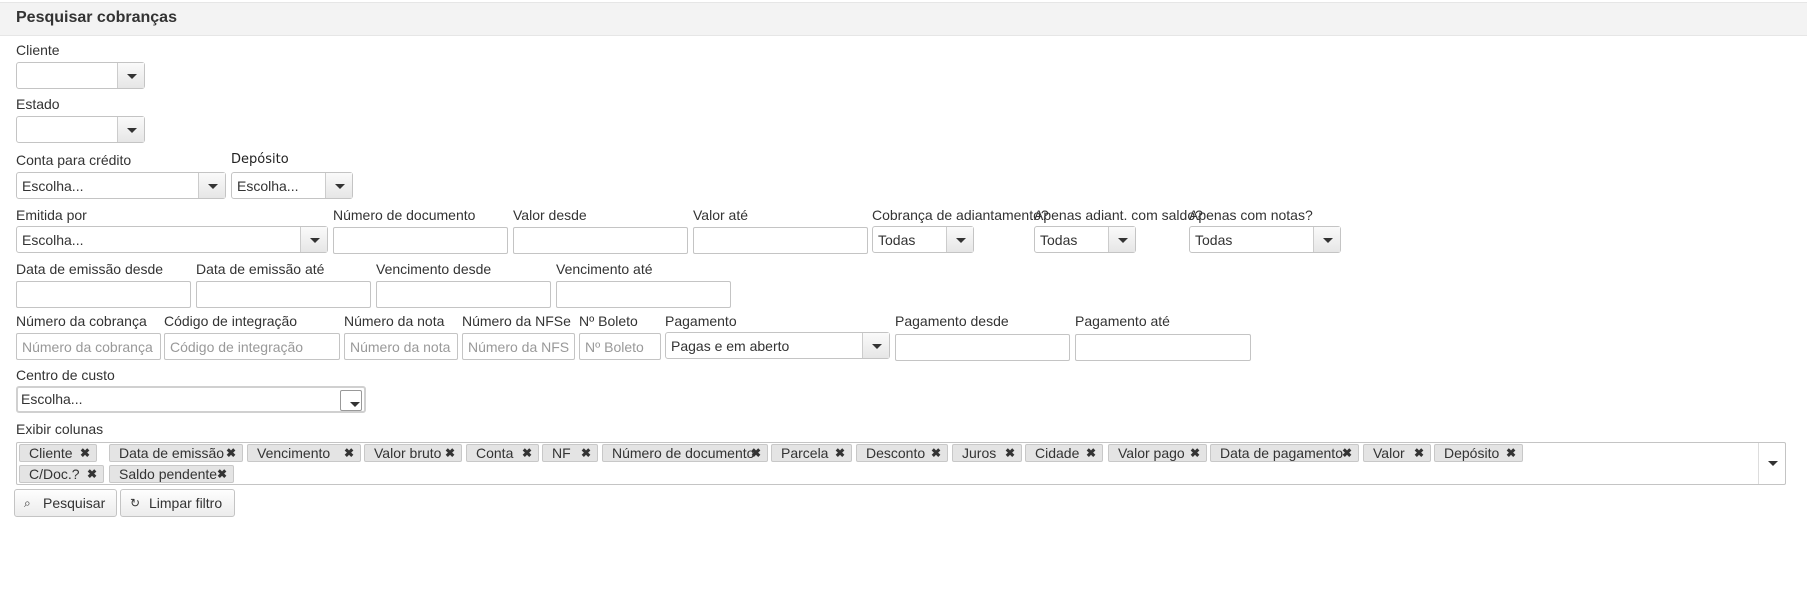 The width and height of the screenshot is (1807, 602). Describe the element at coordinates (420, 240) in the screenshot. I see `numero-documento-input` at that location.